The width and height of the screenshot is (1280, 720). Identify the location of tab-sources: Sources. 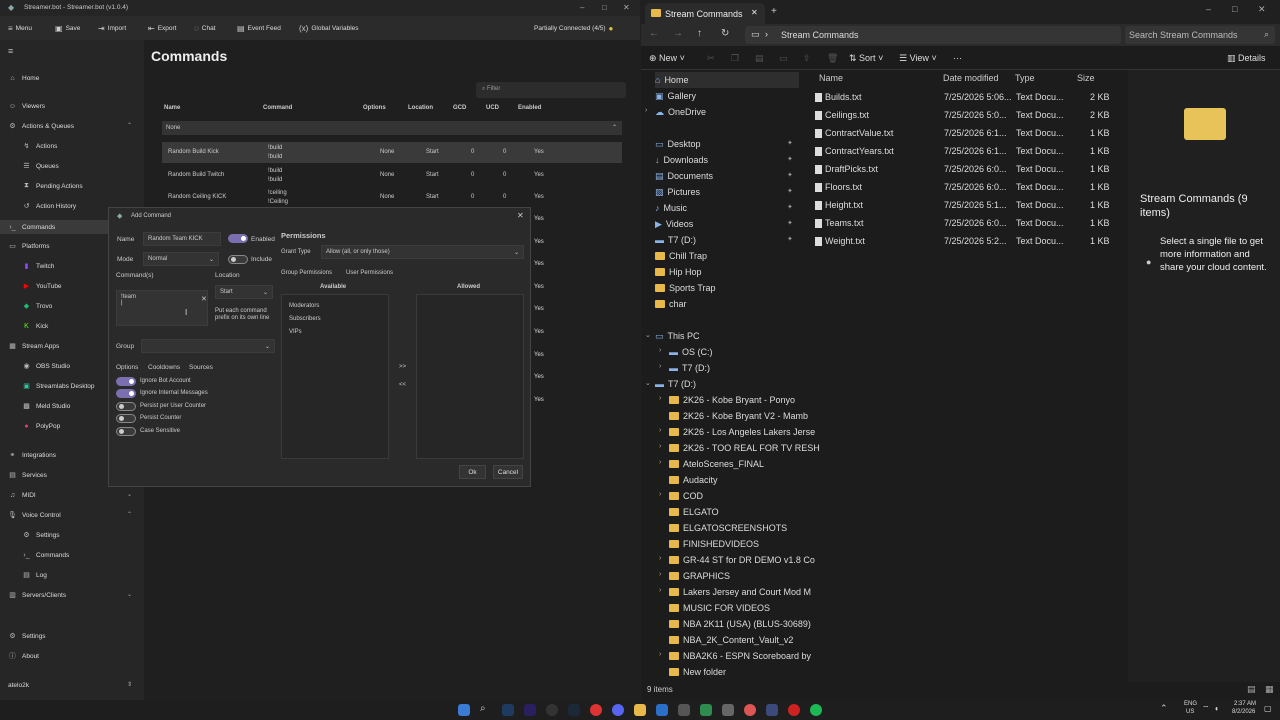
(201, 367).